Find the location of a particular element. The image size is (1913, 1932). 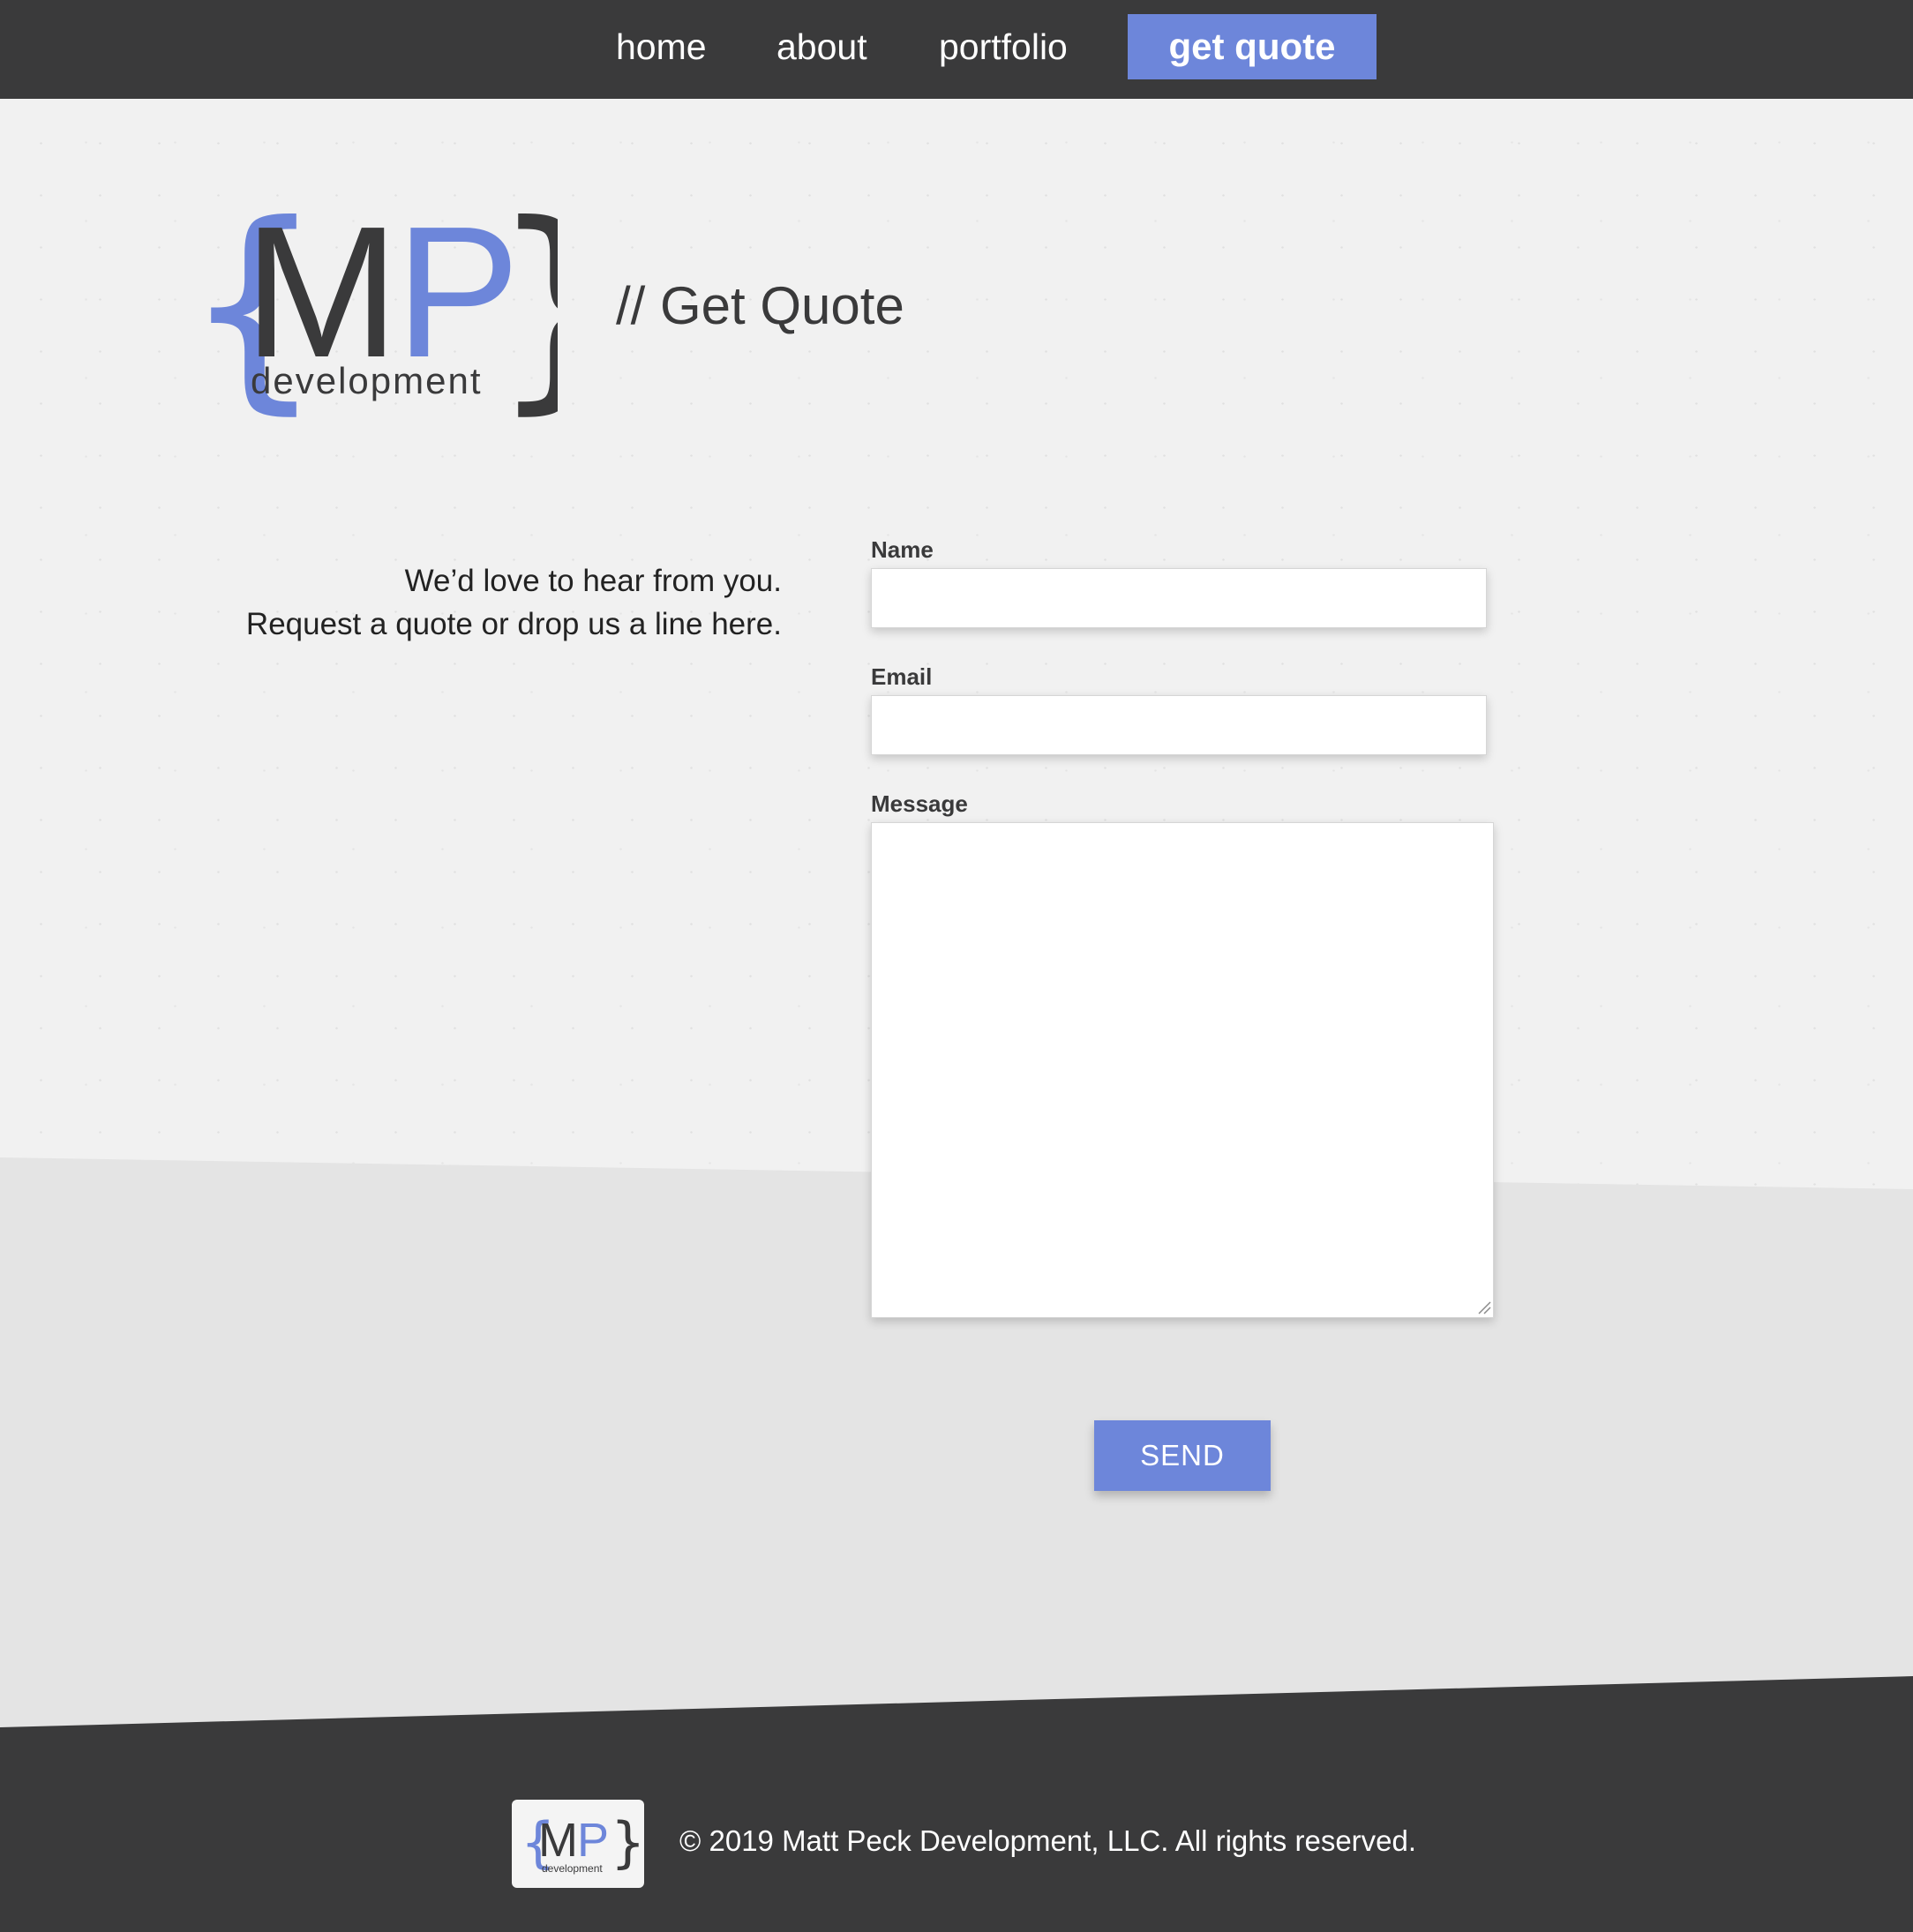

footer-logo-wordmark: development is located at coordinates (572, 1869).